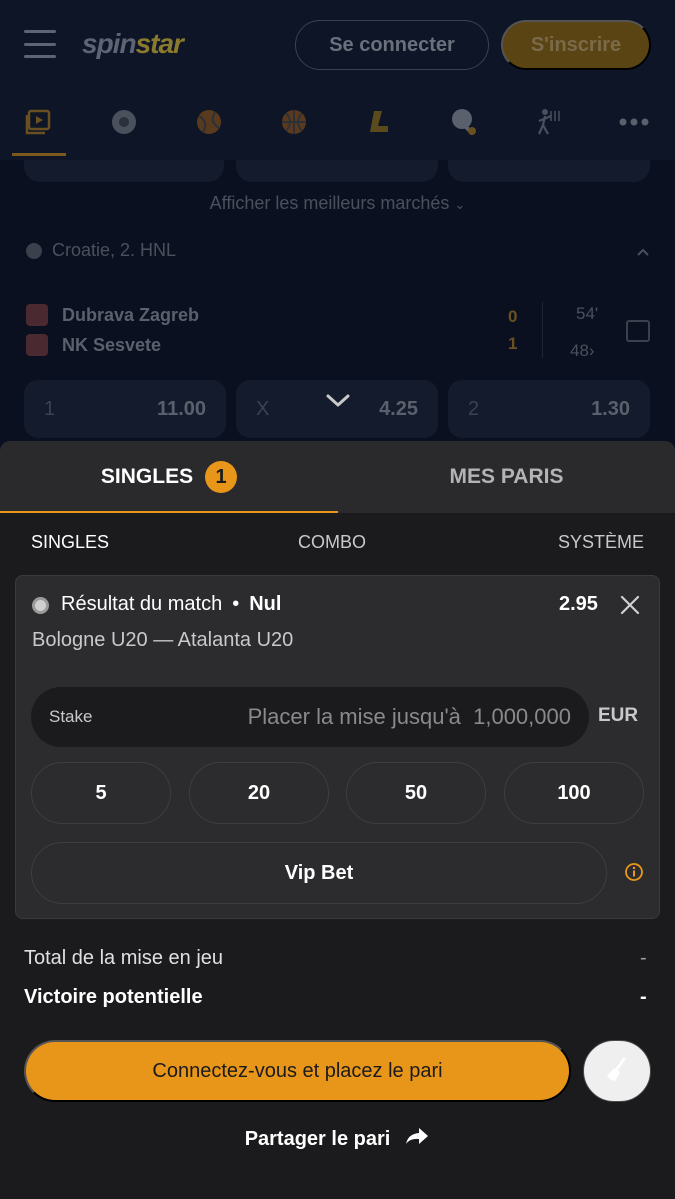 The width and height of the screenshot is (675, 1199). I want to click on selection-match: Bologne U20 — Atalanta U20, so click(163, 640).